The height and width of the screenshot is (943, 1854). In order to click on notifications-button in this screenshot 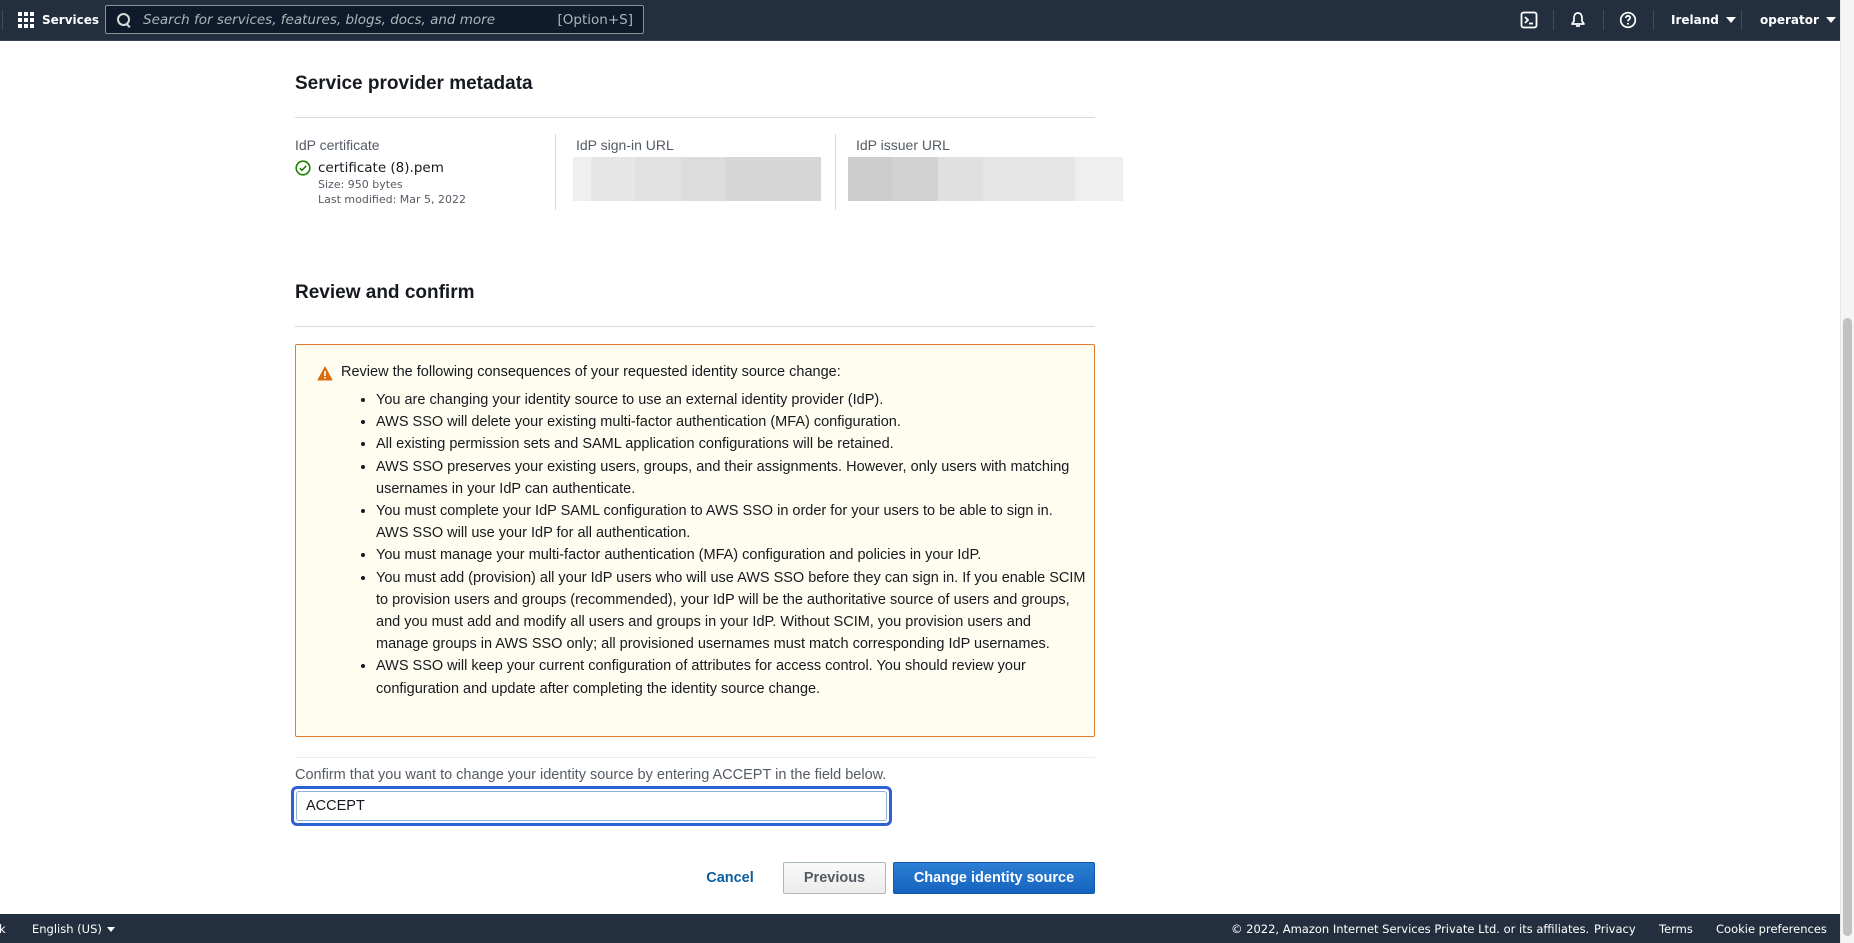, I will do `click(1578, 20)`.